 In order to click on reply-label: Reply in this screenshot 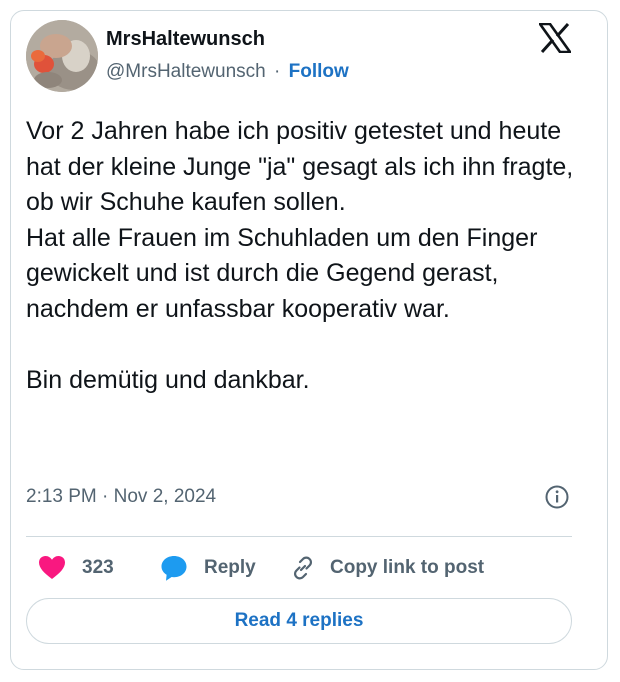, I will do `click(230, 567)`.